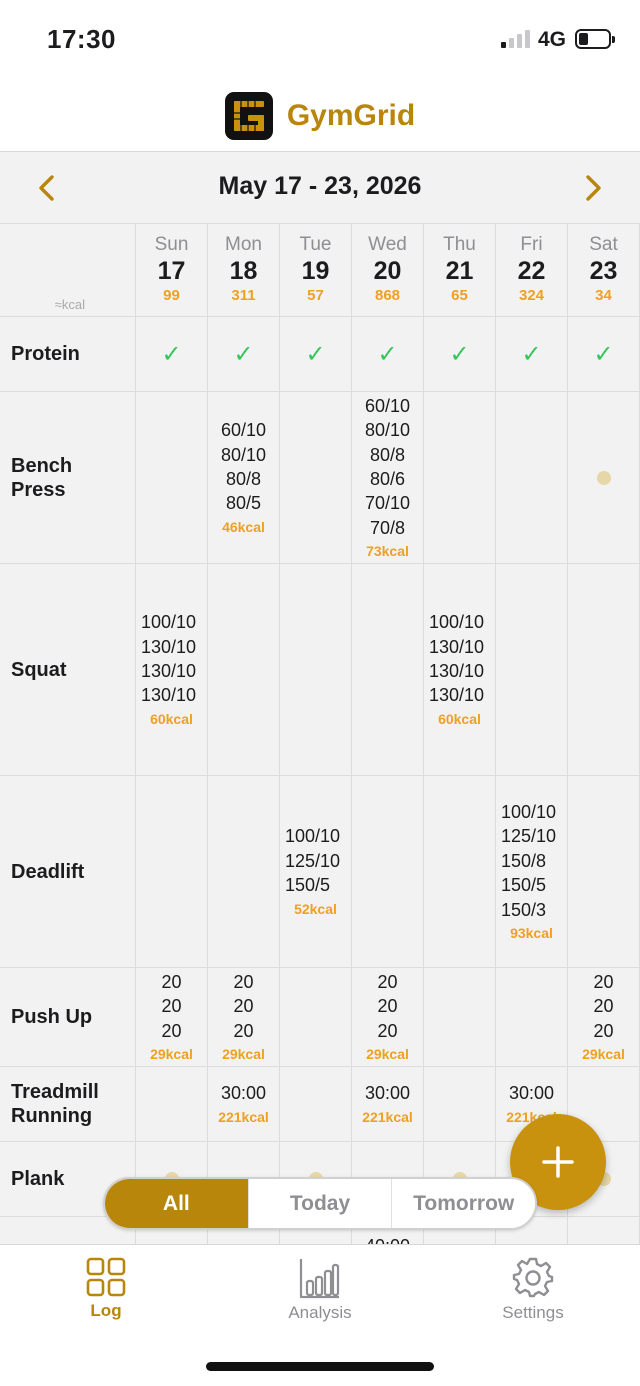 The image size is (640, 1386). What do you see at coordinates (321, 1203) in the screenshot?
I see `filter-today: Today` at bounding box center [321, 1203].